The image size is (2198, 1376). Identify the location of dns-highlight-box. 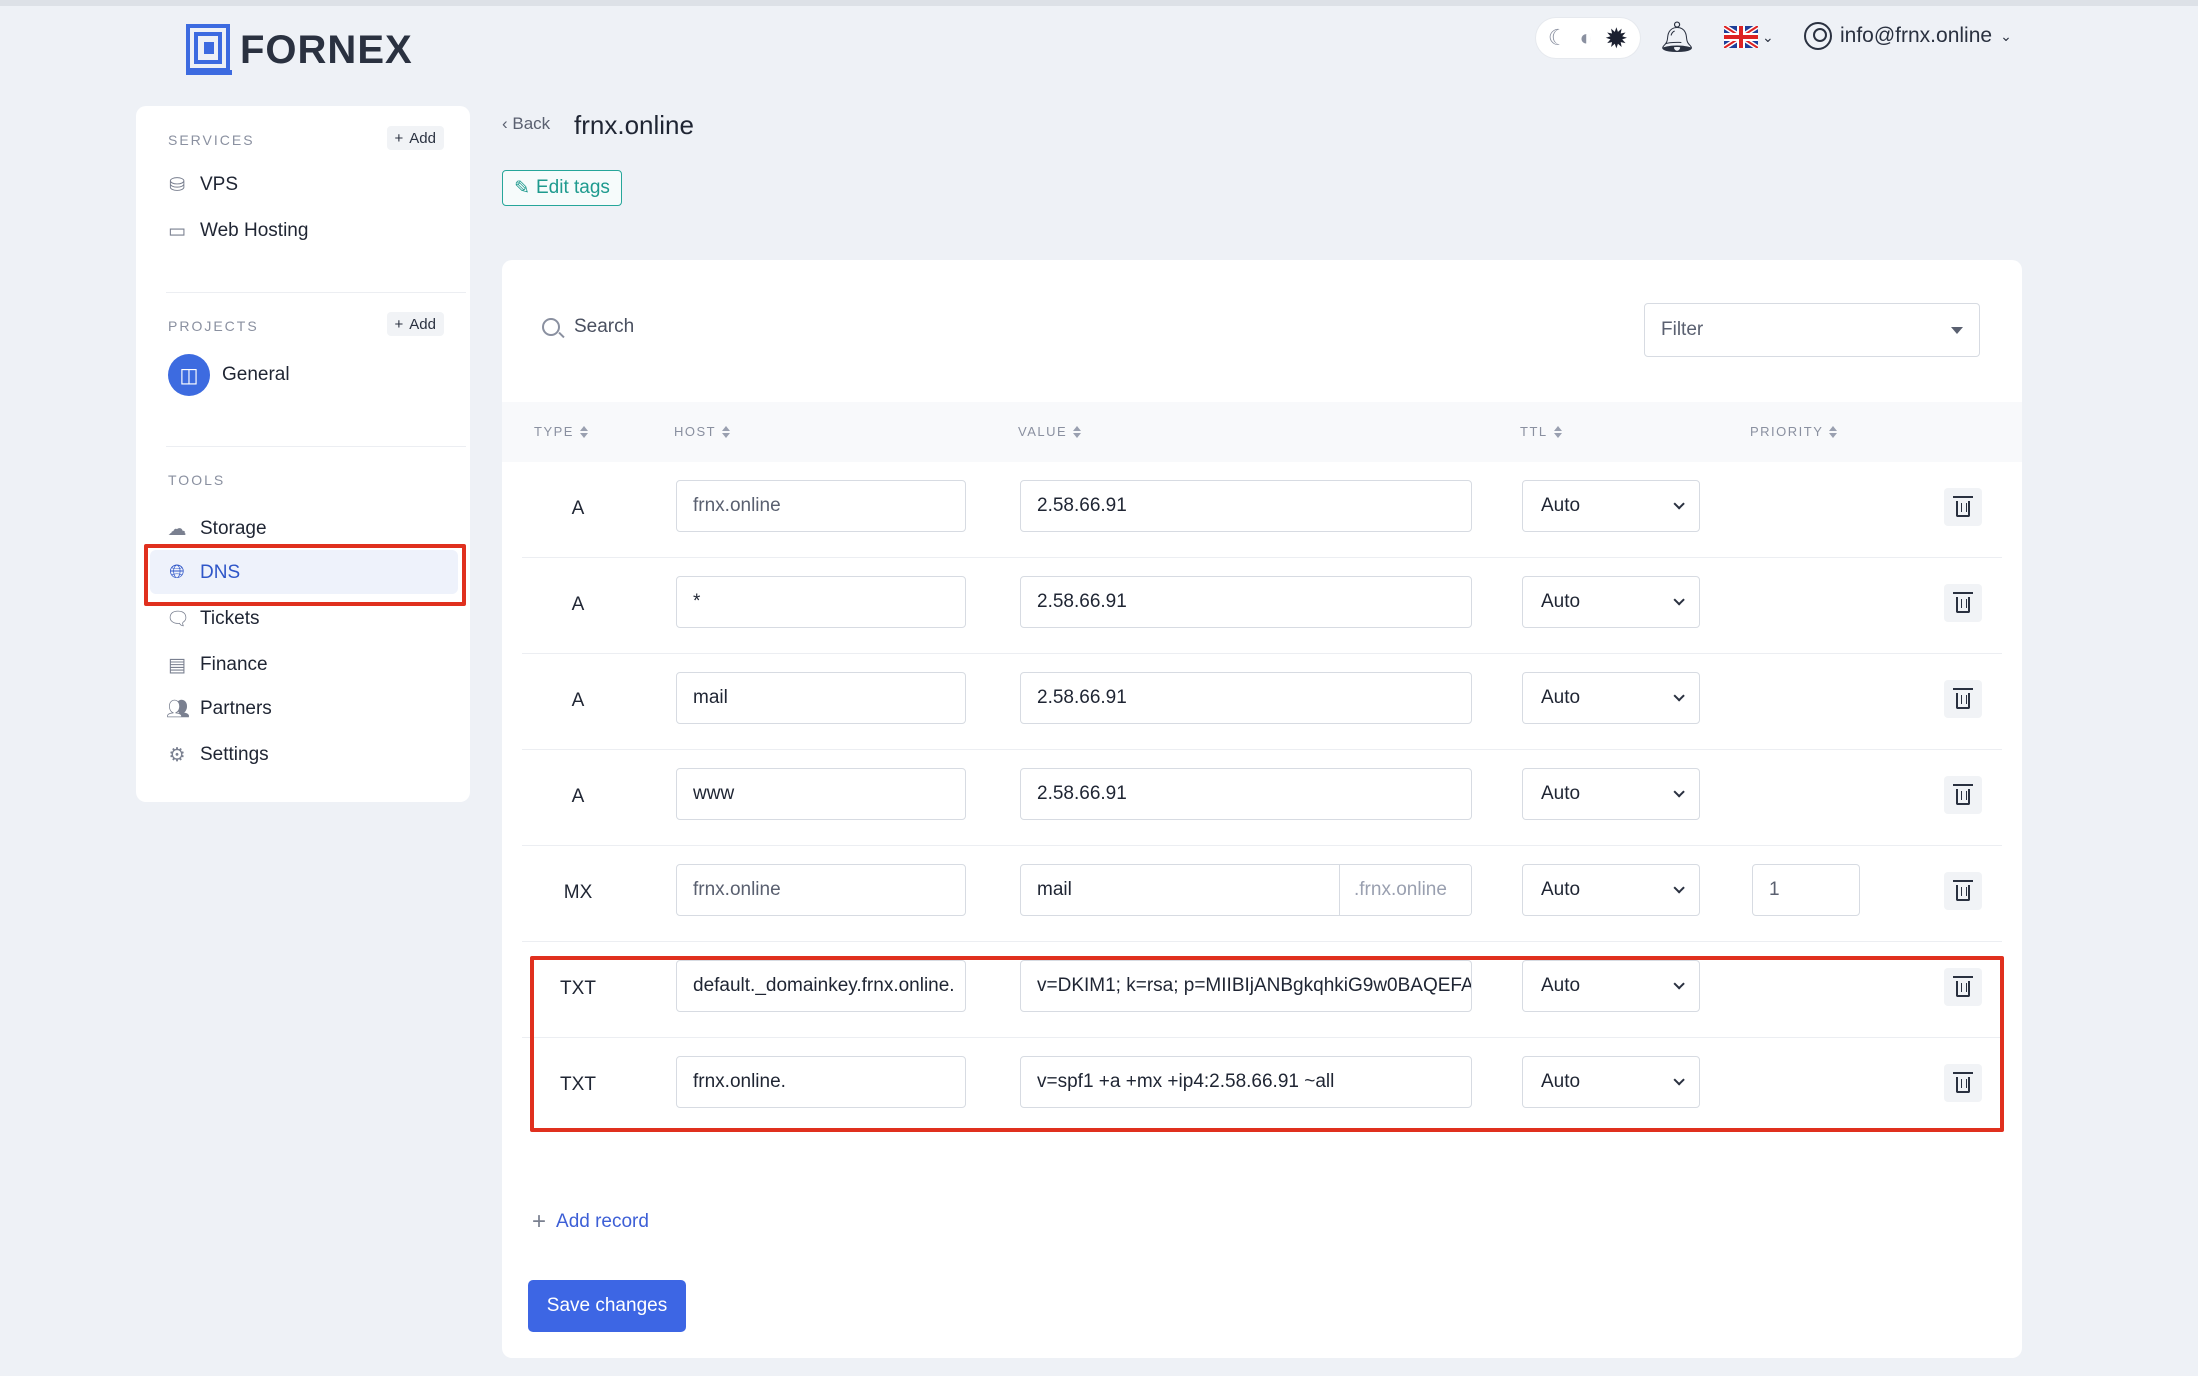
(305, 575).